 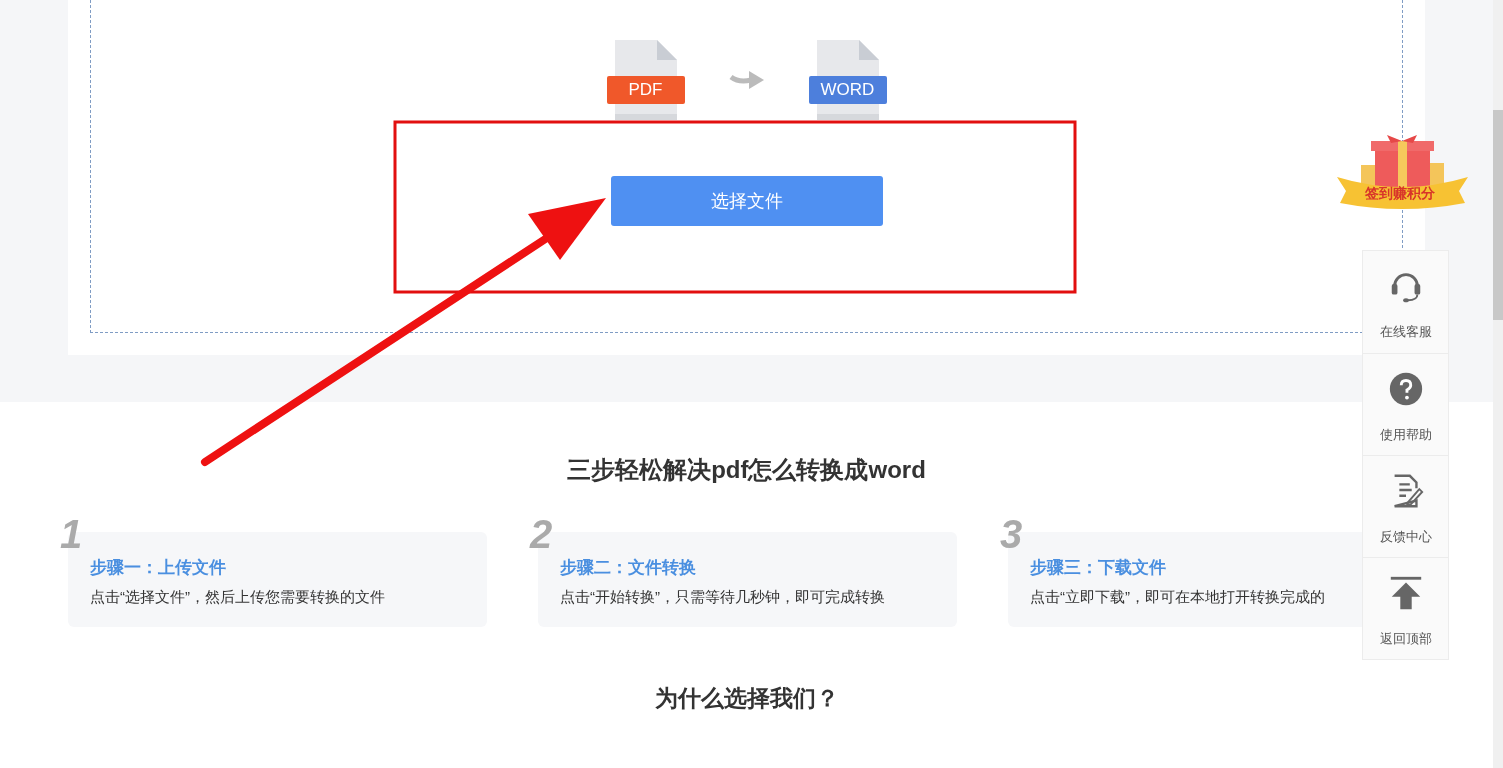 I want to click on step-description: 点击“立即下载”，即可在本地打开转换完成的, so click(x=1178, y=597).